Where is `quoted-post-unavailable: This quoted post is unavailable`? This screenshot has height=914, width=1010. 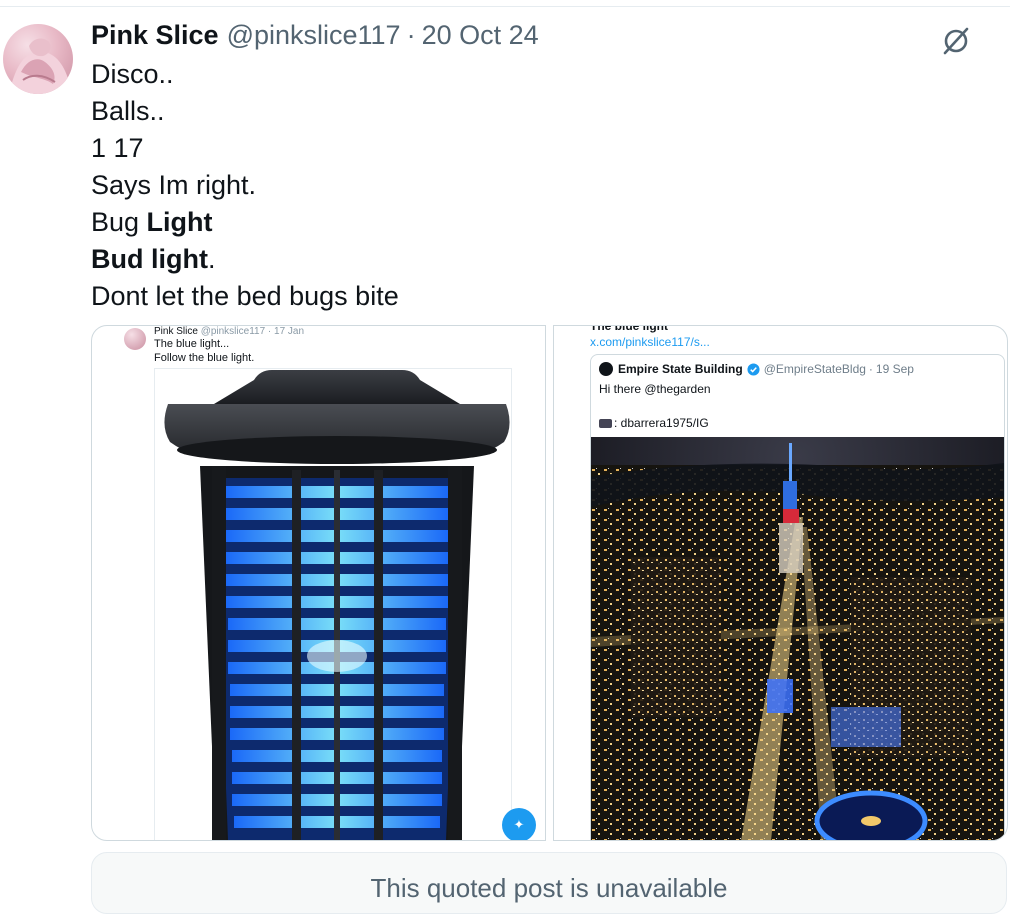 quoted-post-unavailable: This quoted post is unavailable is located at coordinates (549, 883).